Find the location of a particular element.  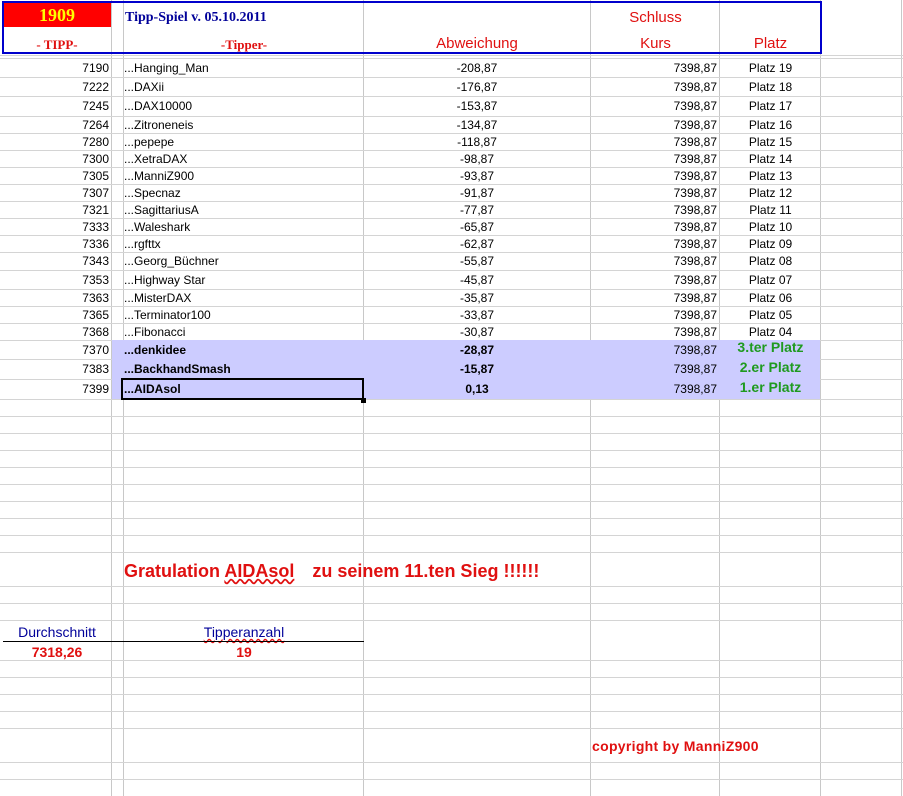

abweichung-cell: -91,87 is located at coordinates (477, 192).